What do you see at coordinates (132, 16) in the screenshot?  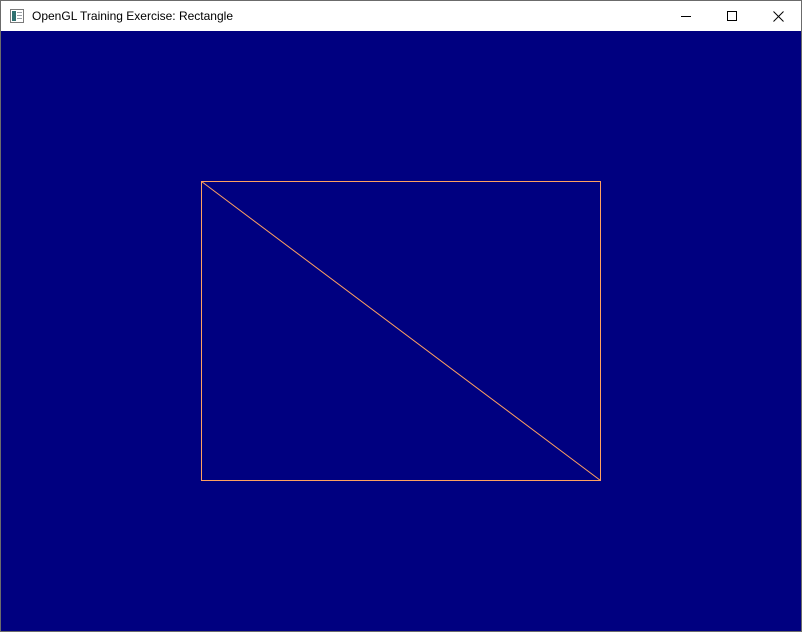 I see `window-title: OpenGL Training Exercise: Rectangle` at bounding box center [132, 16].